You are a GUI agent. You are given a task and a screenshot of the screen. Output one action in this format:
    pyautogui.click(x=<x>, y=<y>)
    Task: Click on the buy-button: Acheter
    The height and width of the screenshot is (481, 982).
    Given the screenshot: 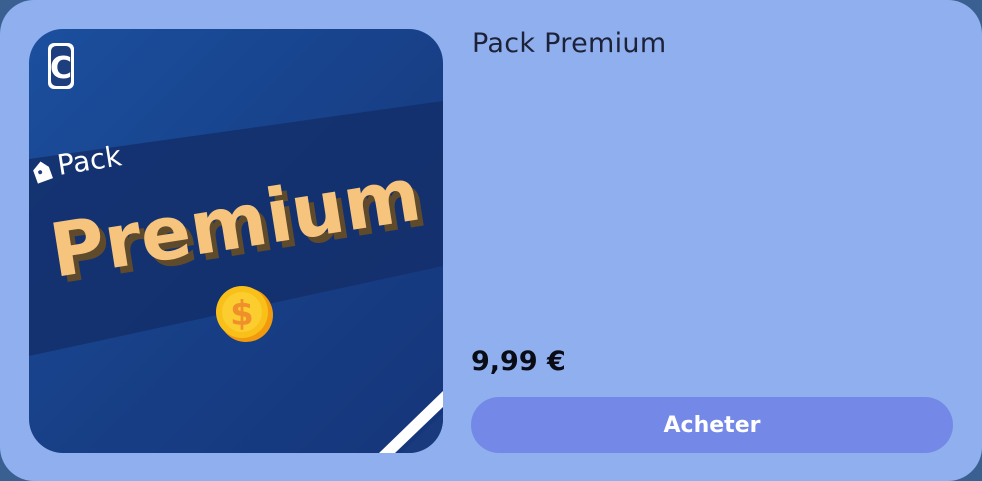 What is the action you would take?
    pyautogui.click(x=712, y=425)
    